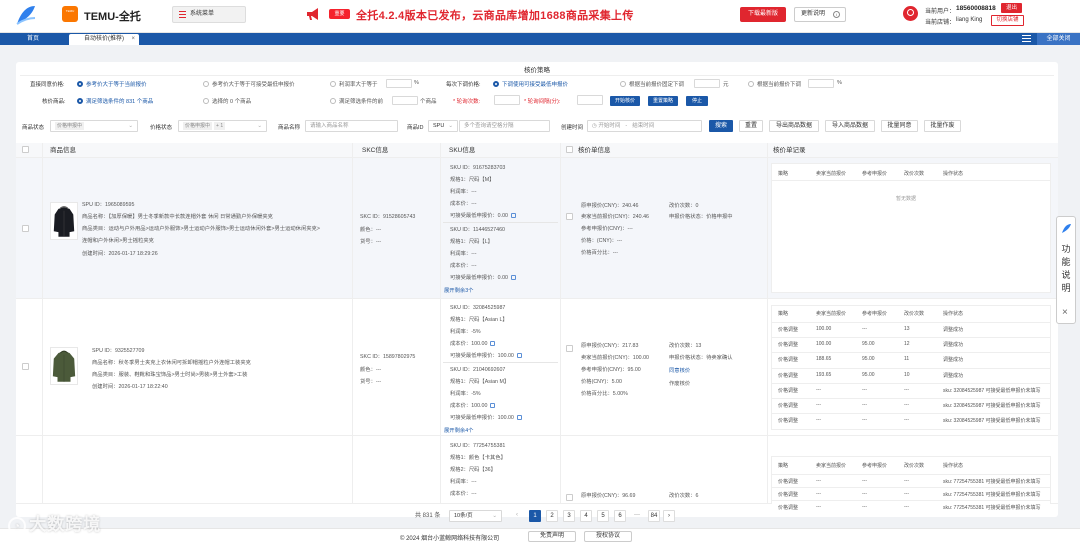 The height and width of the screenshot is (543, 1080). What do you see at coordinates (351, 126) in the screenshot?
I see `product-name-input: 请输入商品名称` at bounding box center [351, 126].